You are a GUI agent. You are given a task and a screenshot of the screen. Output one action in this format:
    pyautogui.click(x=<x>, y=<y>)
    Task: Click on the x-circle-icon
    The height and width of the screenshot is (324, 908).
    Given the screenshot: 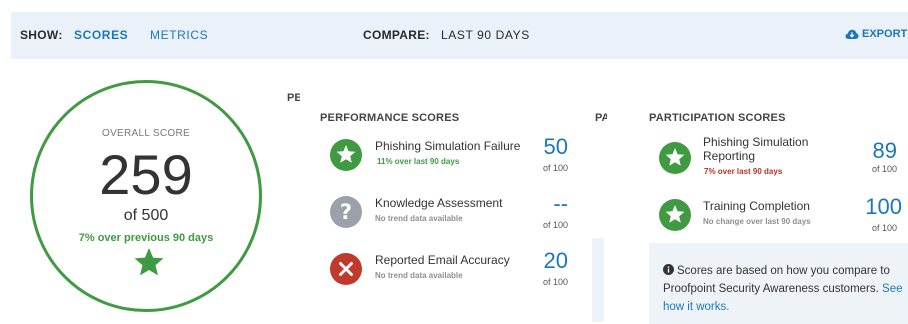 What is the action you would take?
    pyautogui.click(x=346, y=269)
    